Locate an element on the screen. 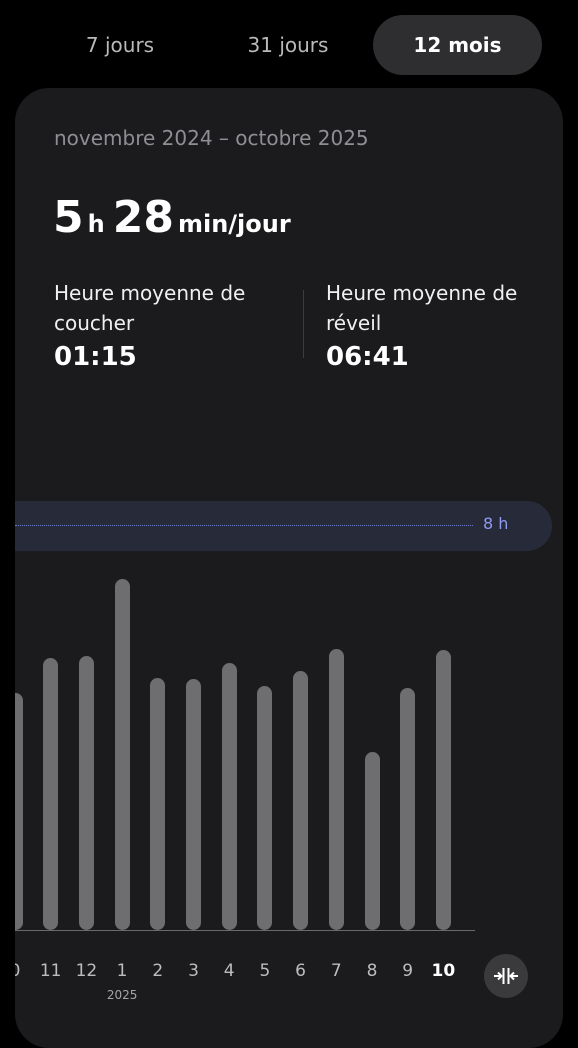 The width and height of the screenshot is (578, 1048). average-hours: 5 is located at coordinates (68, 217).